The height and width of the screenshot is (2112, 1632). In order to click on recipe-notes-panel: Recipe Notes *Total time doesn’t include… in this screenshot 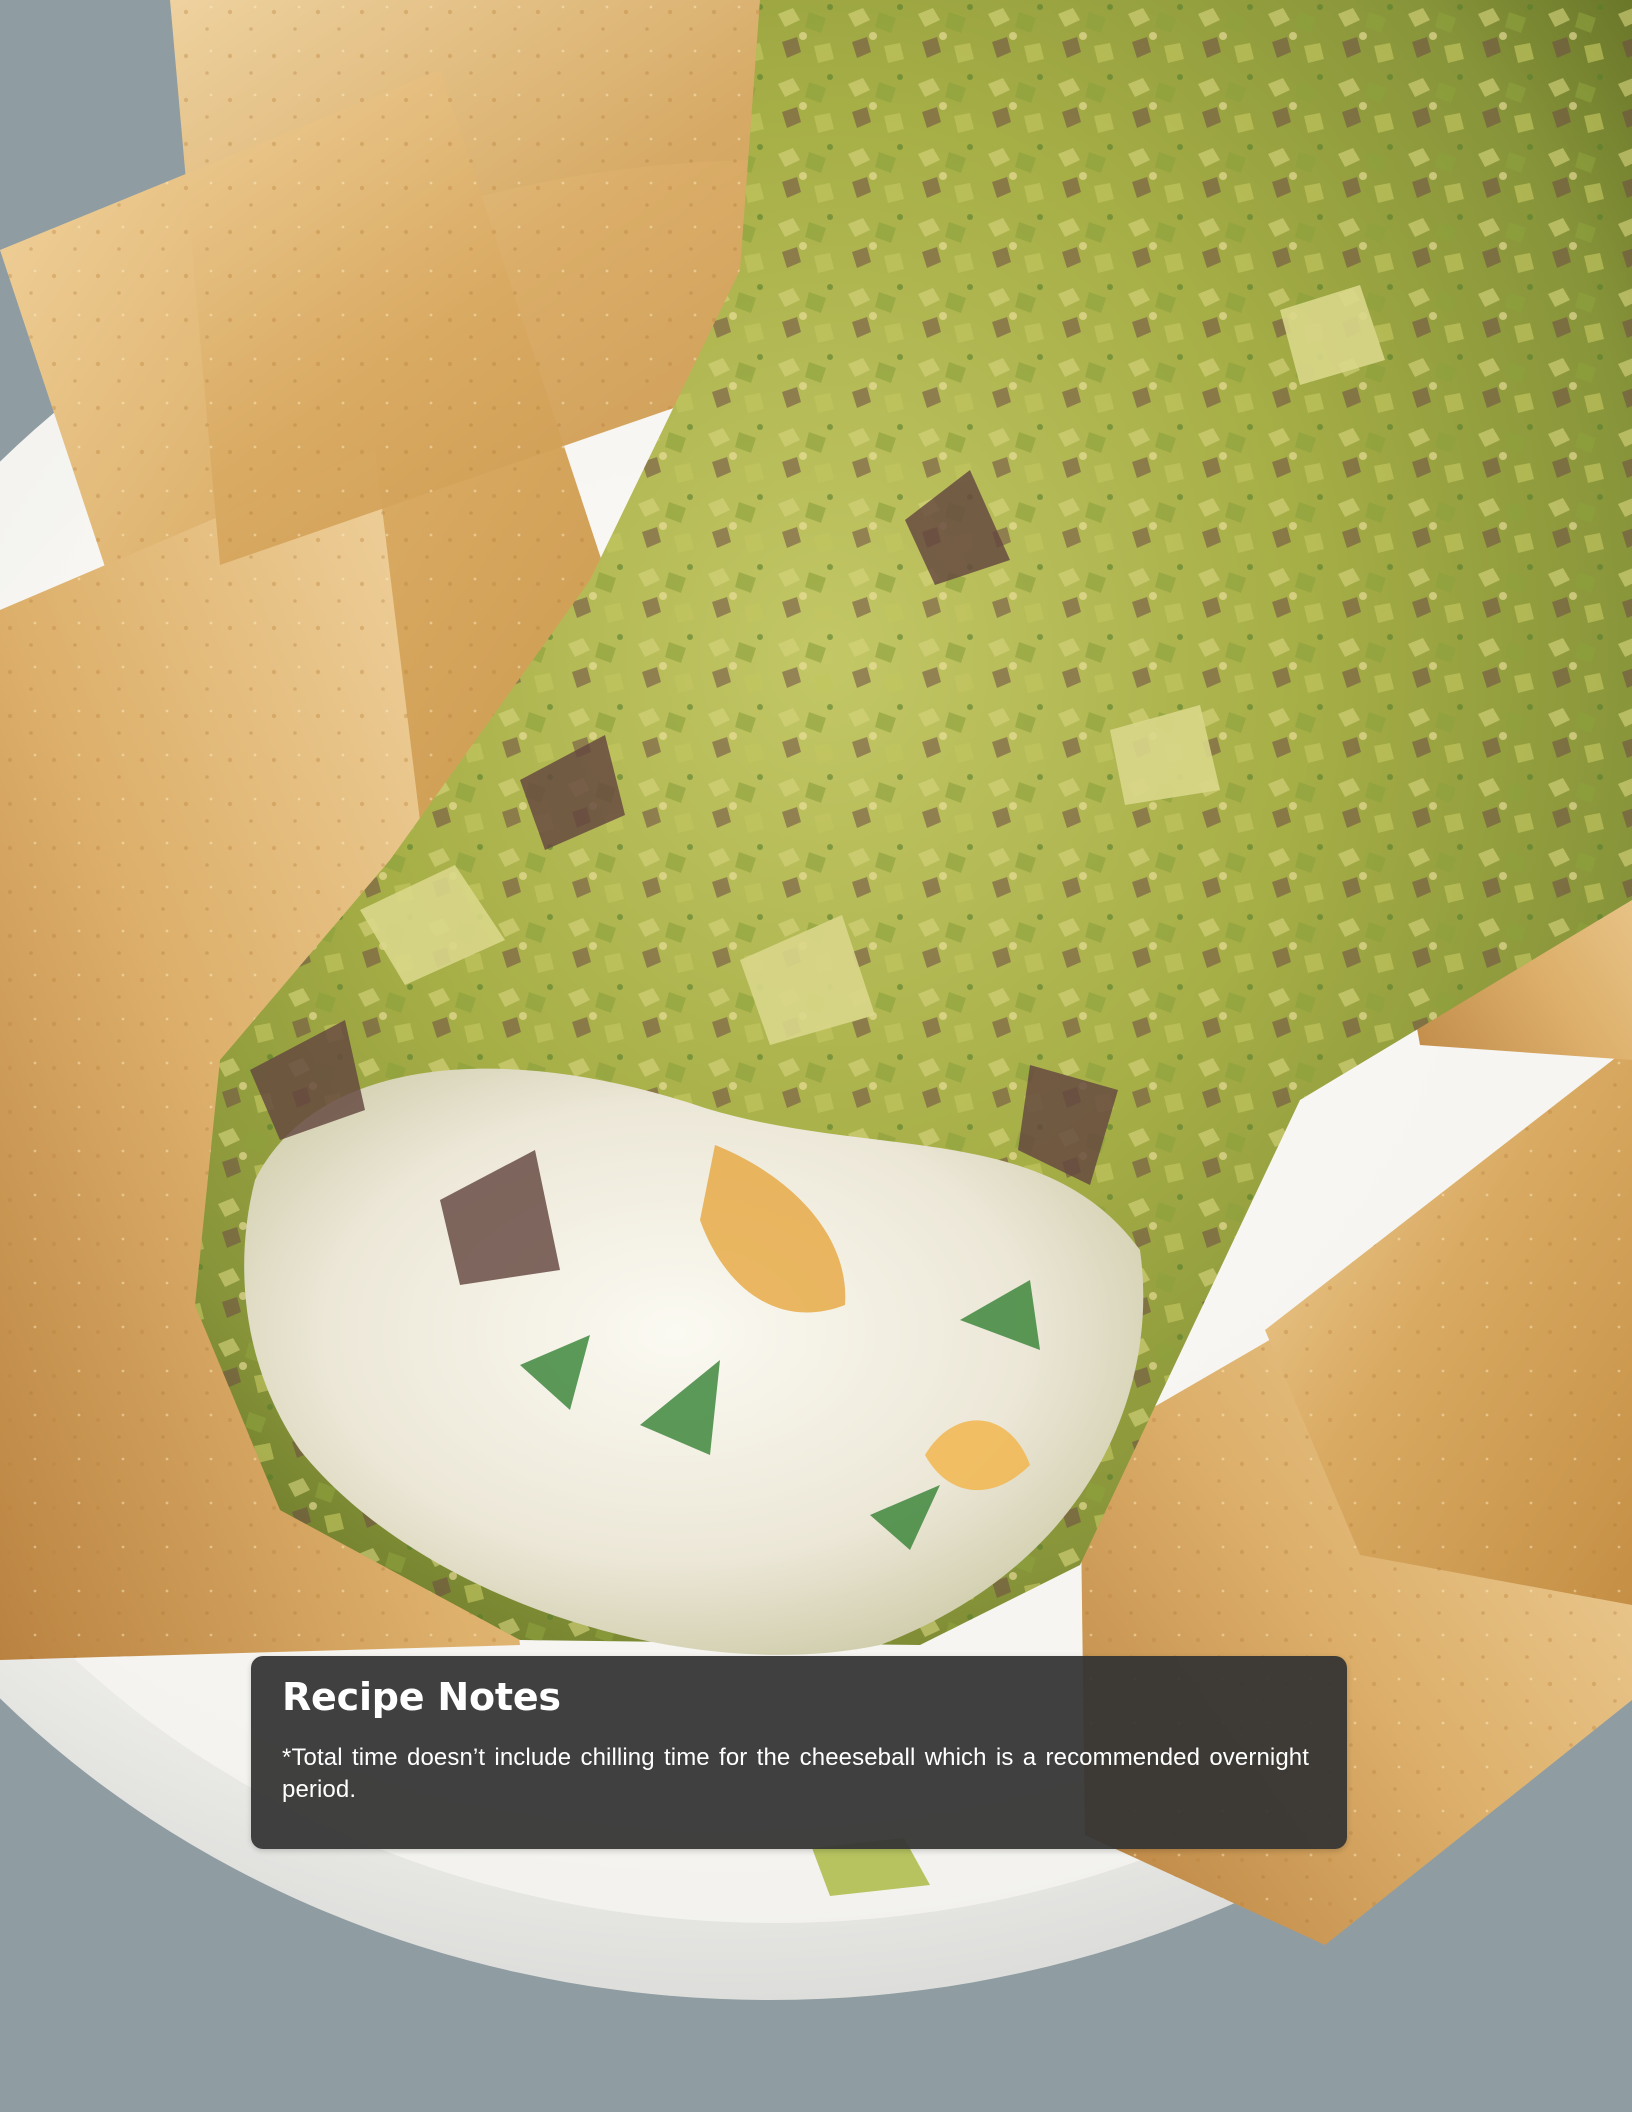, I will do `click(799, 1752)`.